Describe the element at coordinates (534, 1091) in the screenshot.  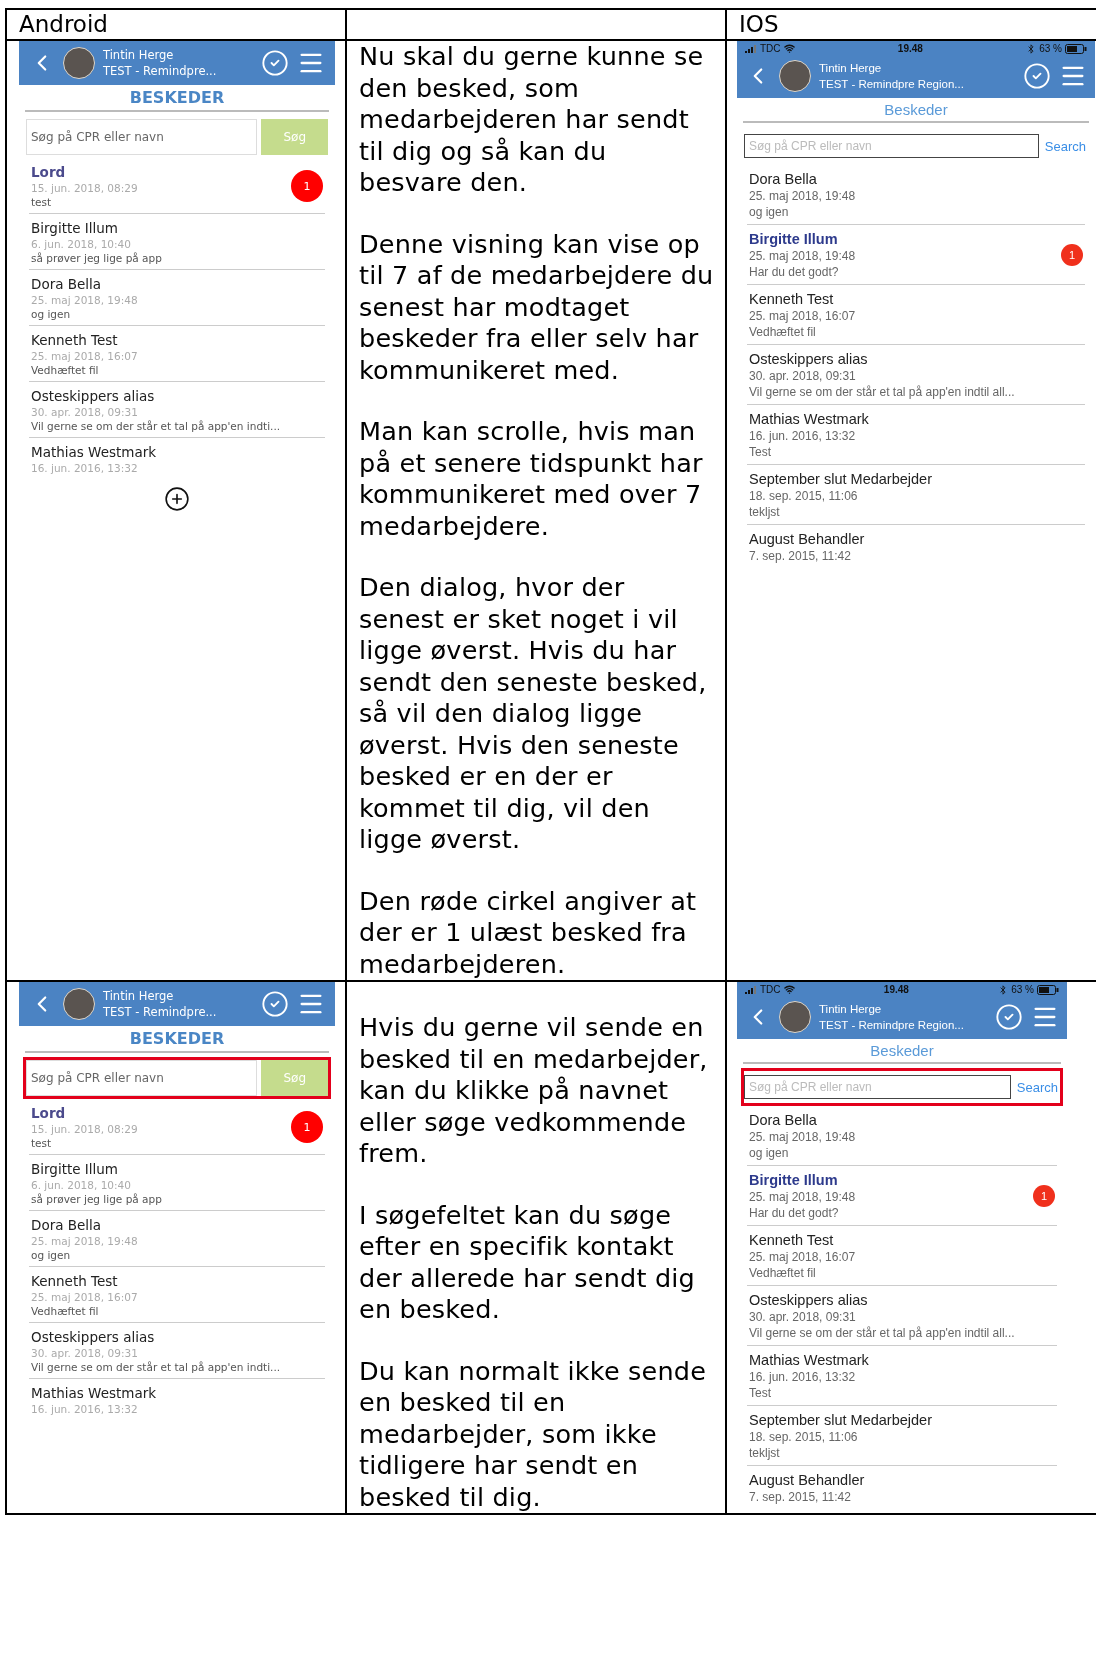
I see `instruction-paragraph: Hvis du gerne vil sende en besked til en medarbejder, kan du klikke på navnet eller søge vedkommende frem.` at that location.